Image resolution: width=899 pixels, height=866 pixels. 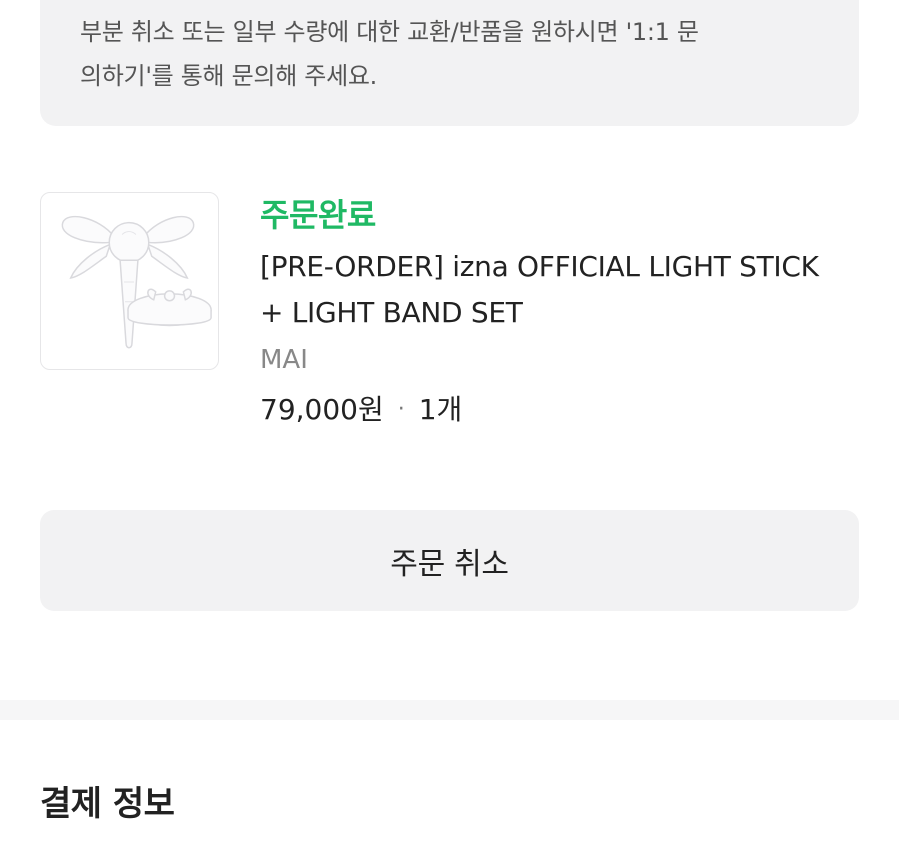 What do you see at coordinates (540, 360) in the screenshot?
I see `seller-name: MAI` at bounding box center [540, 360].